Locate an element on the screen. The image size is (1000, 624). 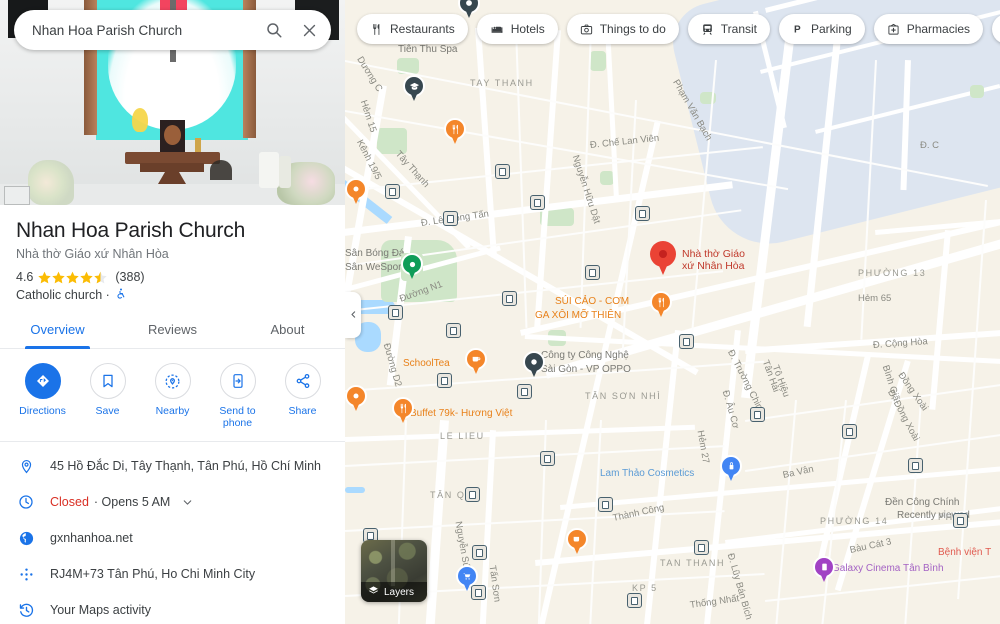
chip-hotels: Hotels is located at coordinates (517, 29).